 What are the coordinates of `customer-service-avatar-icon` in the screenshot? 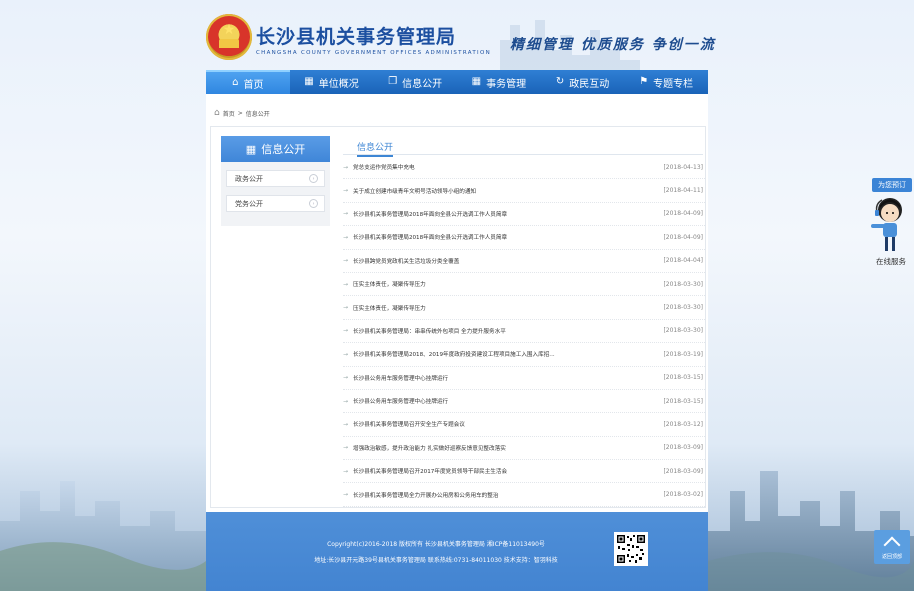 It's located at (886, 224).